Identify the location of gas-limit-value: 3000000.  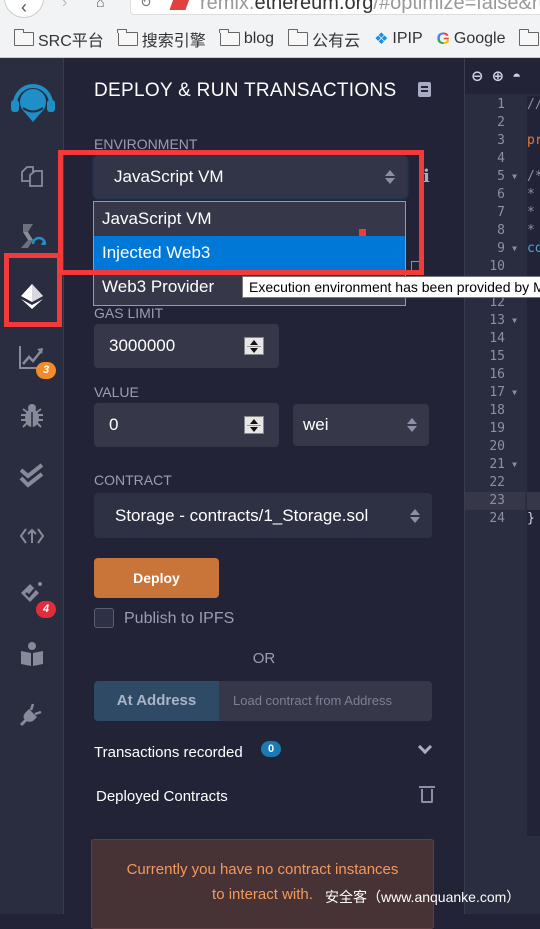
(142, 345).